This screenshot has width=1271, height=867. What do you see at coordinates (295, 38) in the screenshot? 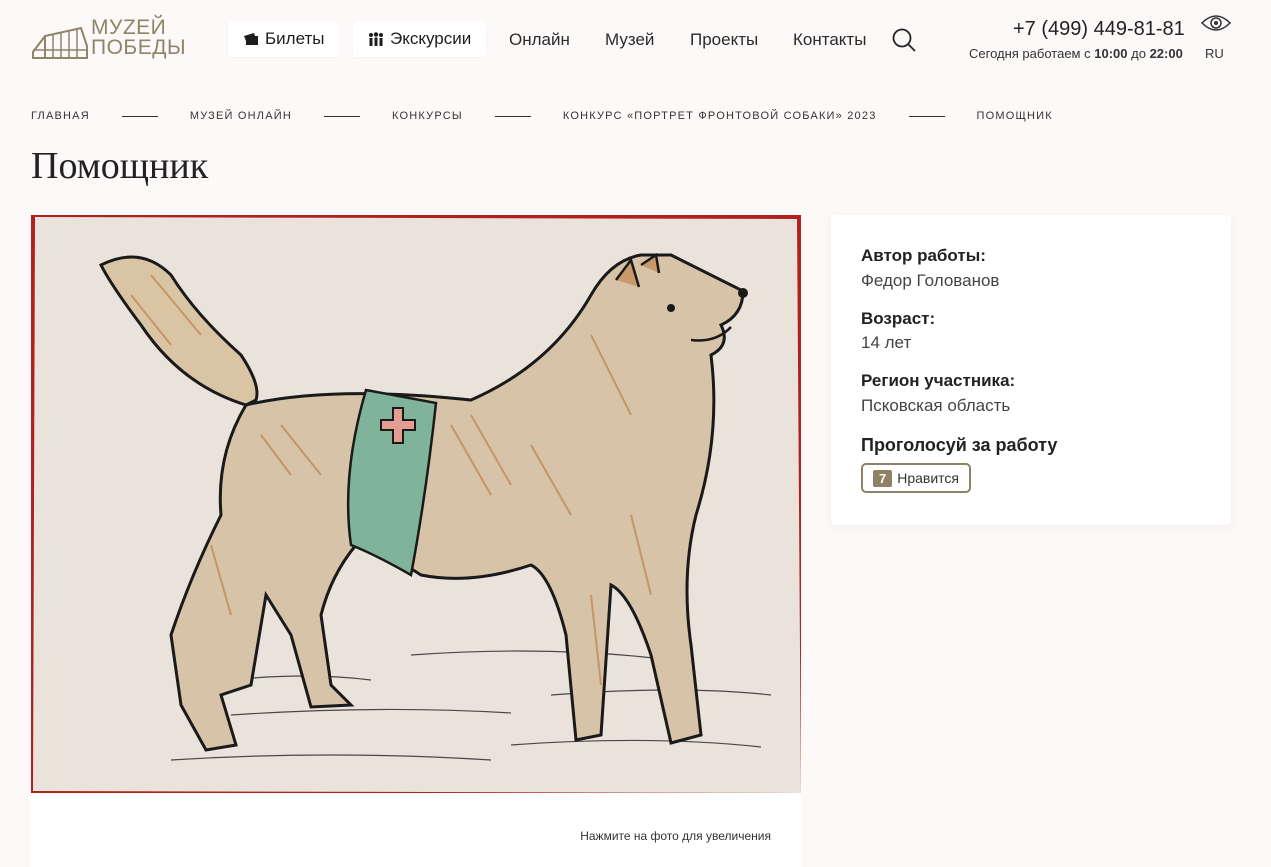
I see `tickets-label: Билеты` at bounding box center [295, 38].